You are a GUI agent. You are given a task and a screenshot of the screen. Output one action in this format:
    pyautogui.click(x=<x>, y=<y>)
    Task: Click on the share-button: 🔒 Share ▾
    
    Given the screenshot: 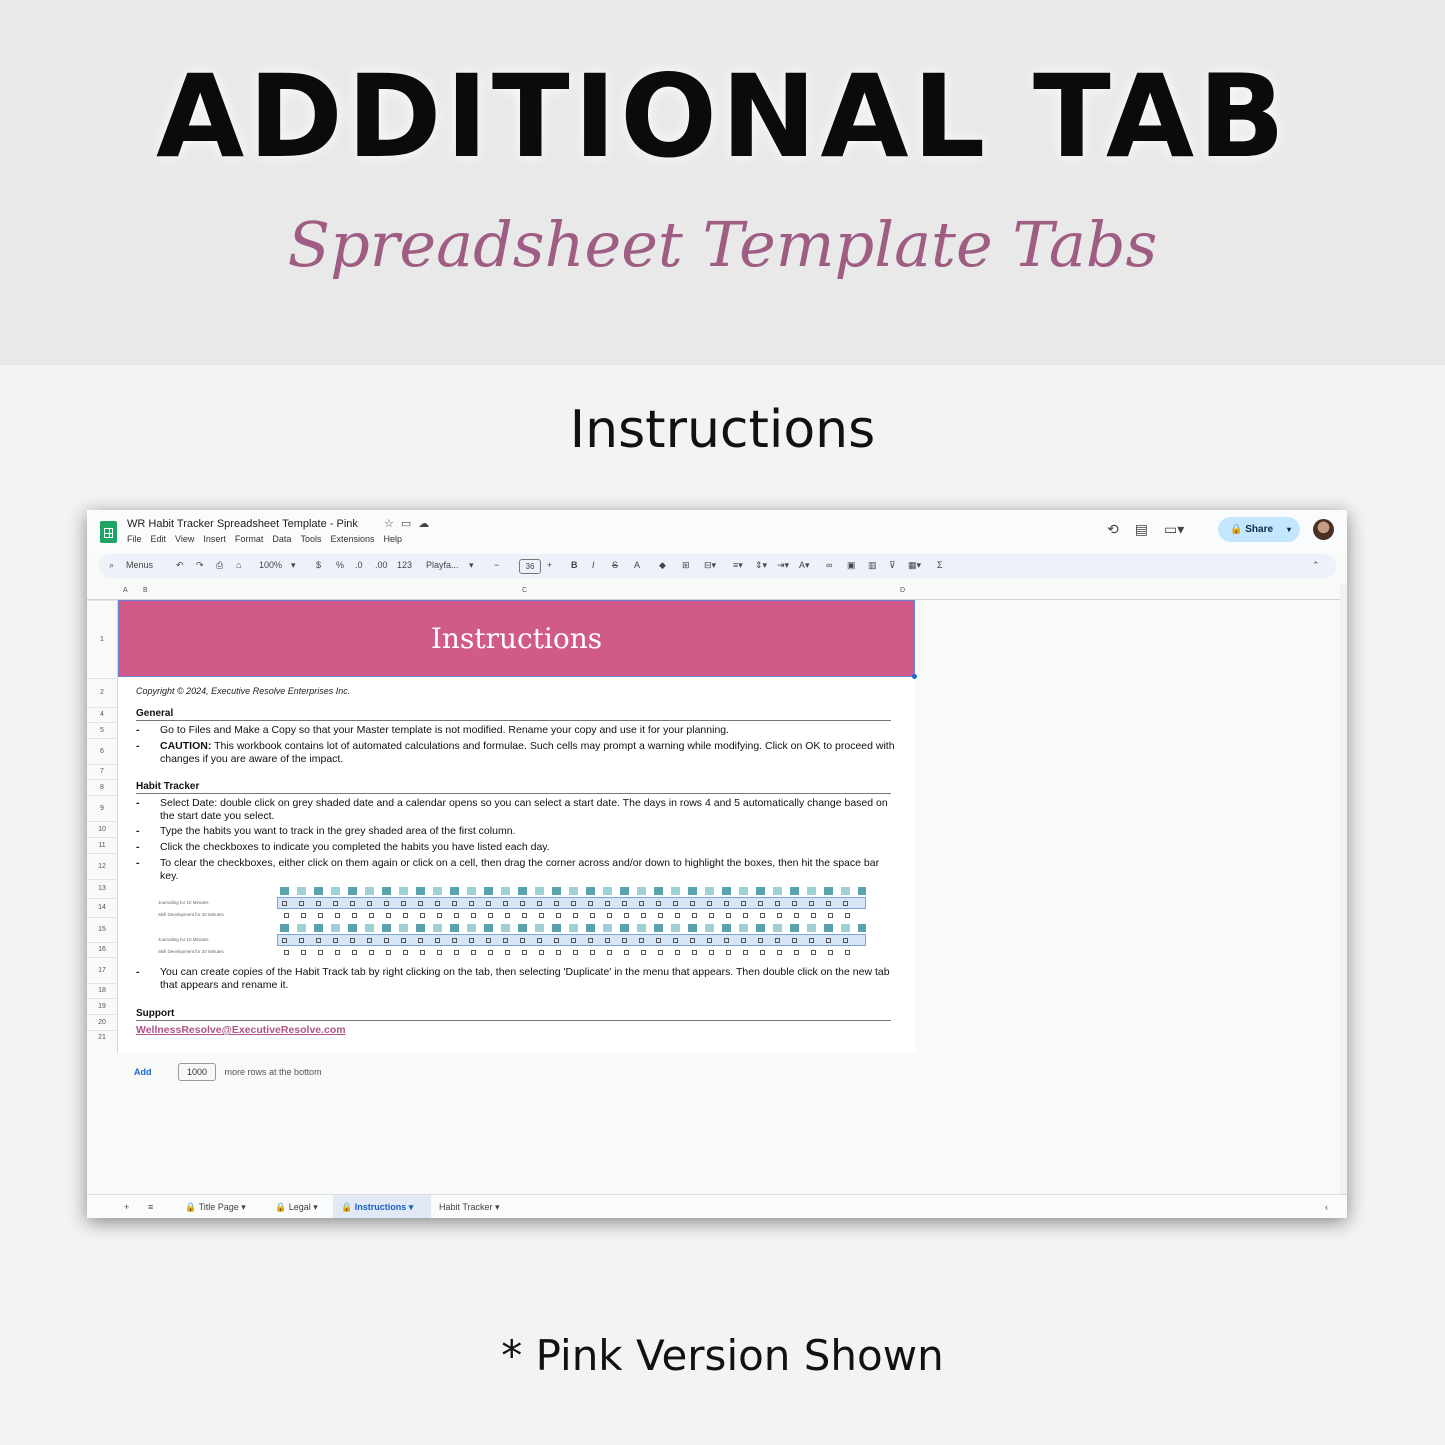 What is the action you would take?
    pyautogui.click(x=1259, y=529)
    